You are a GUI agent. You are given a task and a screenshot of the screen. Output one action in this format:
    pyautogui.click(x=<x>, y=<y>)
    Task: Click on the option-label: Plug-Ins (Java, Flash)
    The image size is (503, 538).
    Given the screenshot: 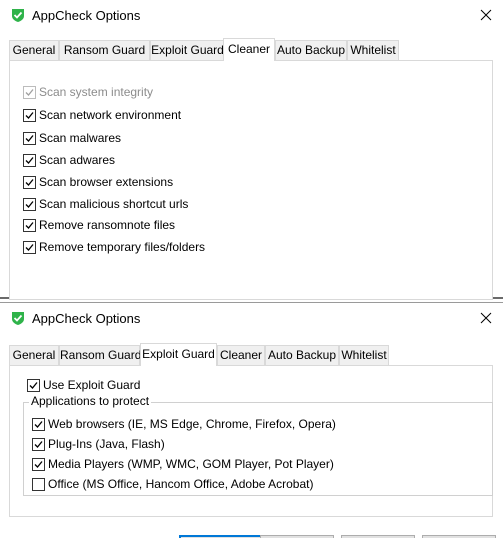 What is the action you would take?
    pyautogui.click(x=106, y=444)
    